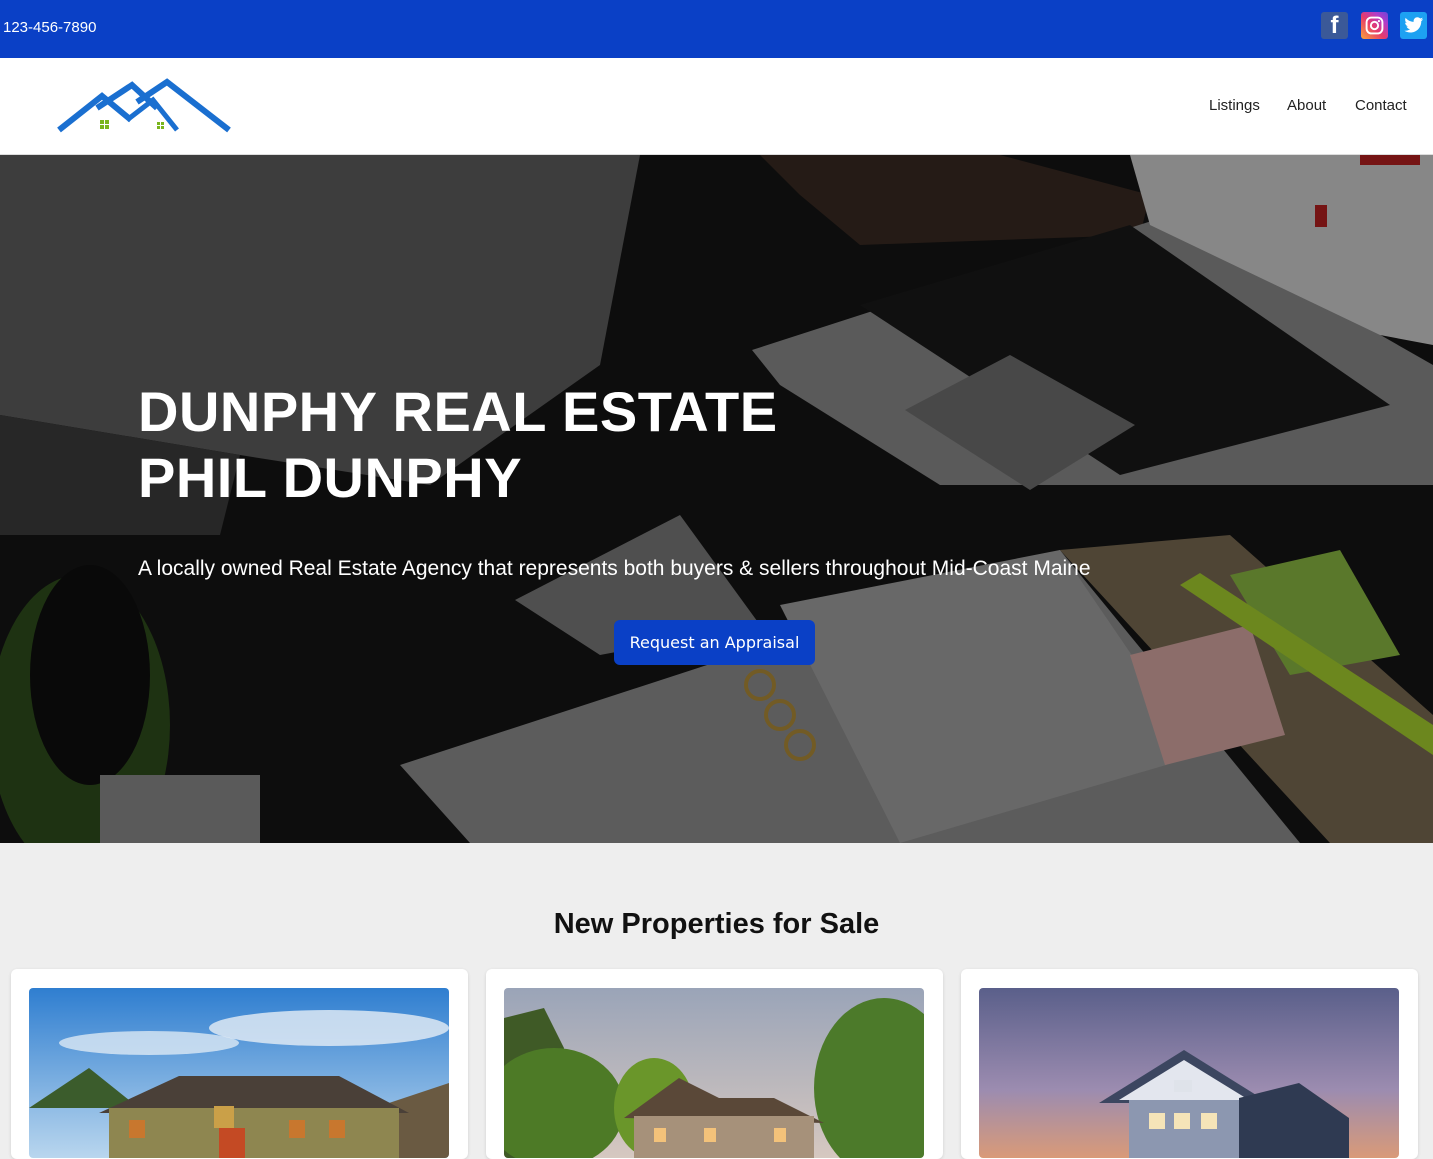  What do you see at coordinates (716, 29) in the screenshot?
I see `top-bar: 123-456-7890 f` at bounding box center [716, 29].